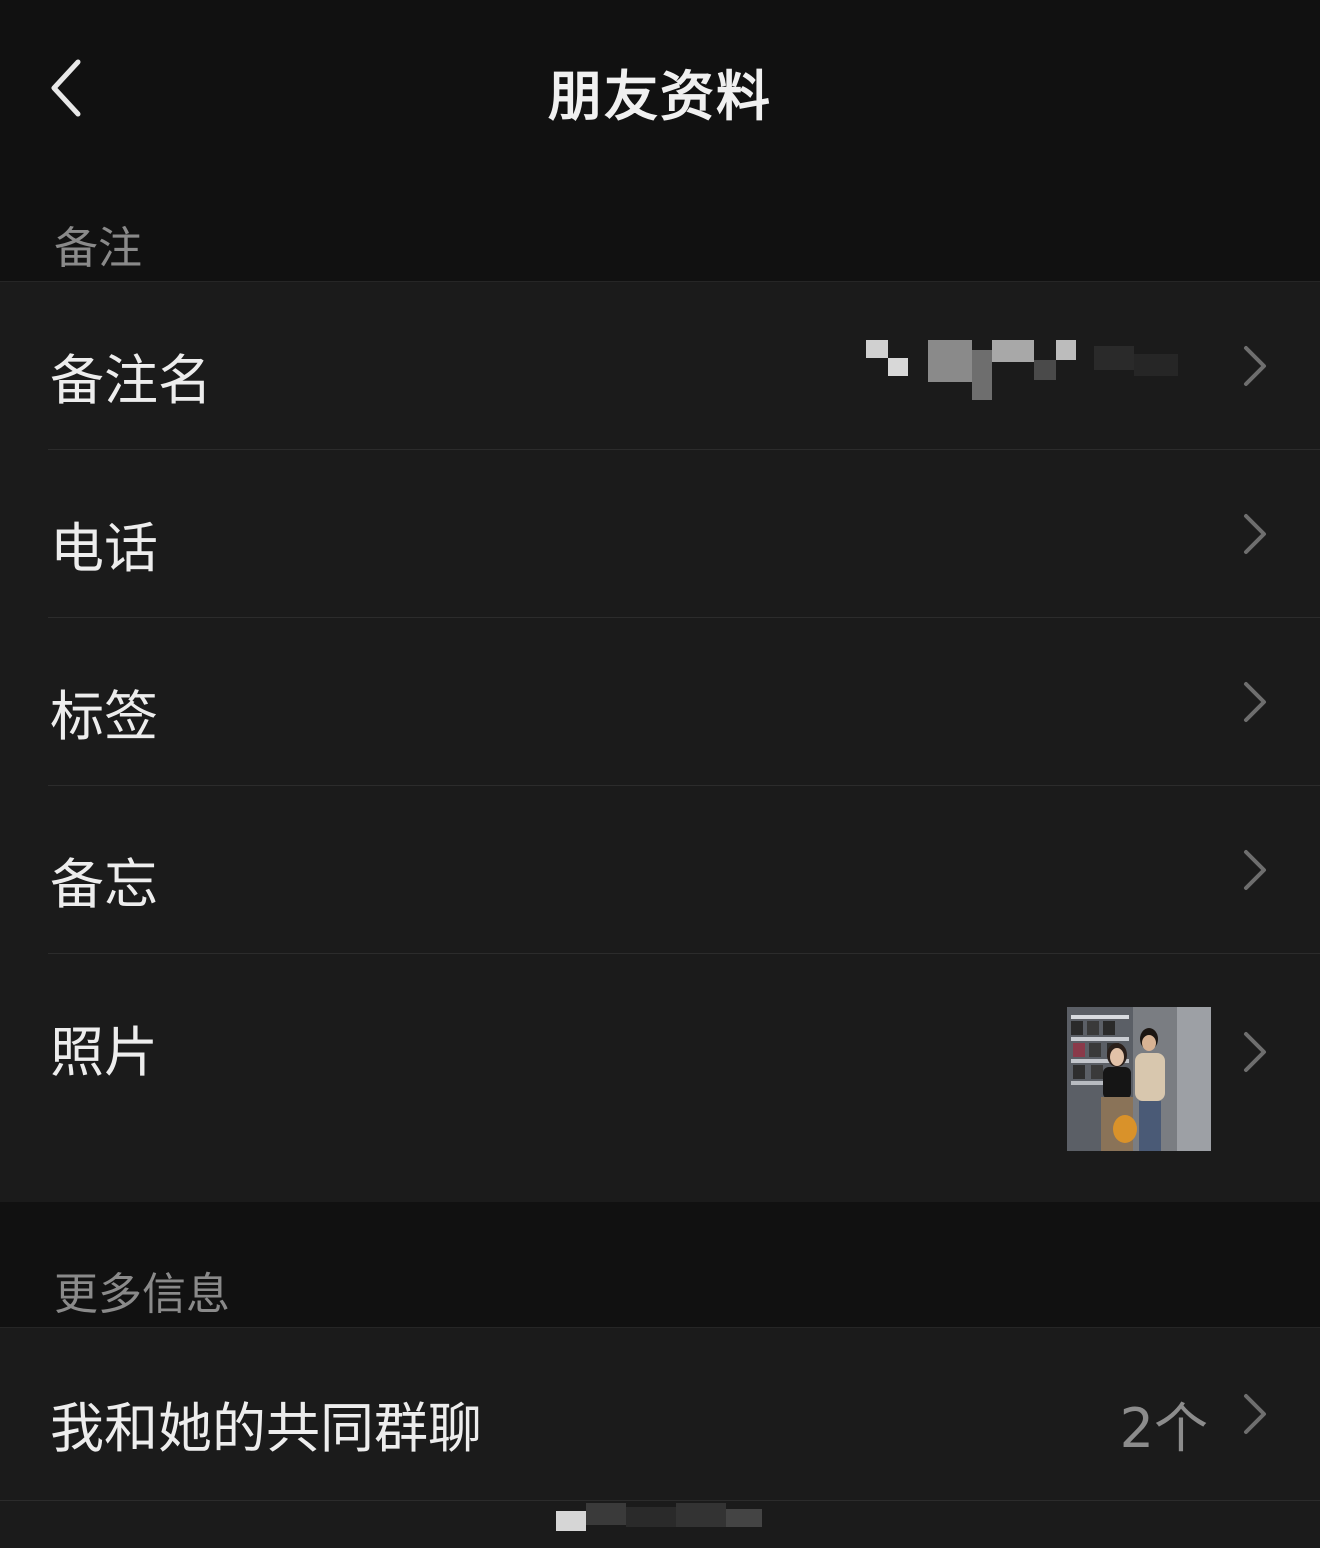 The image size is (1320, 1548). I want to click on row-label: 备忘, so click(104, 884).